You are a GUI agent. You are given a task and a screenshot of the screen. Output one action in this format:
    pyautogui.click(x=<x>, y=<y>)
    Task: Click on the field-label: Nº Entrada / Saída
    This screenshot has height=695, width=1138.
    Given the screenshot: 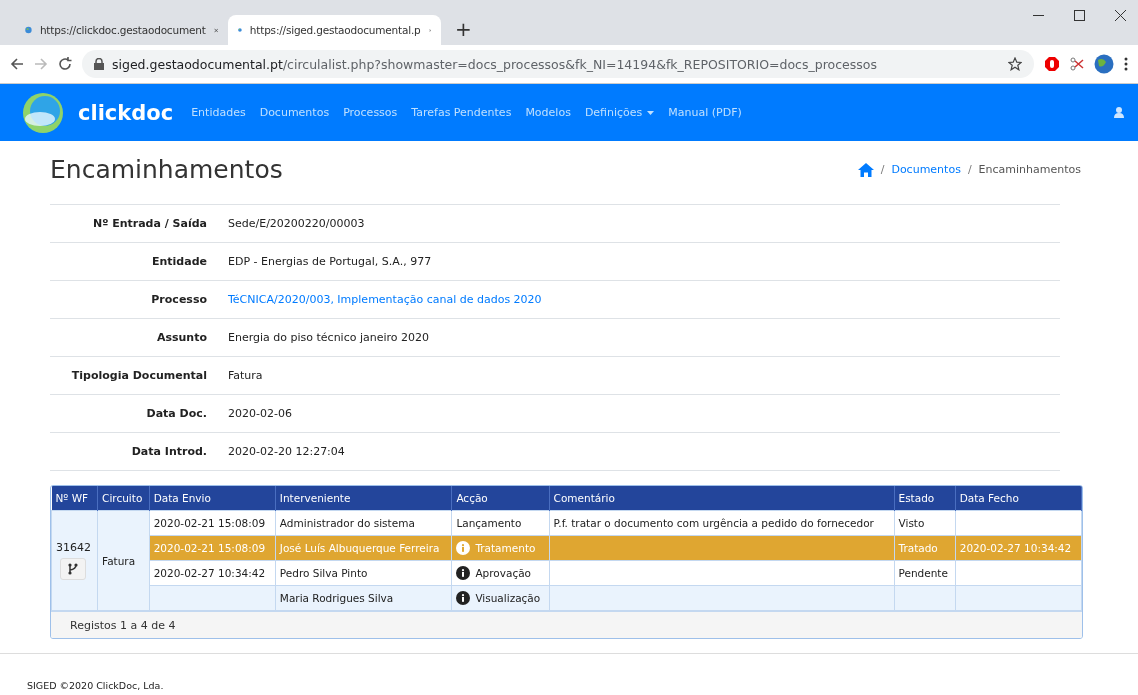 What is the action you would take?
    pyautogui.click(x=149, y=223)
    